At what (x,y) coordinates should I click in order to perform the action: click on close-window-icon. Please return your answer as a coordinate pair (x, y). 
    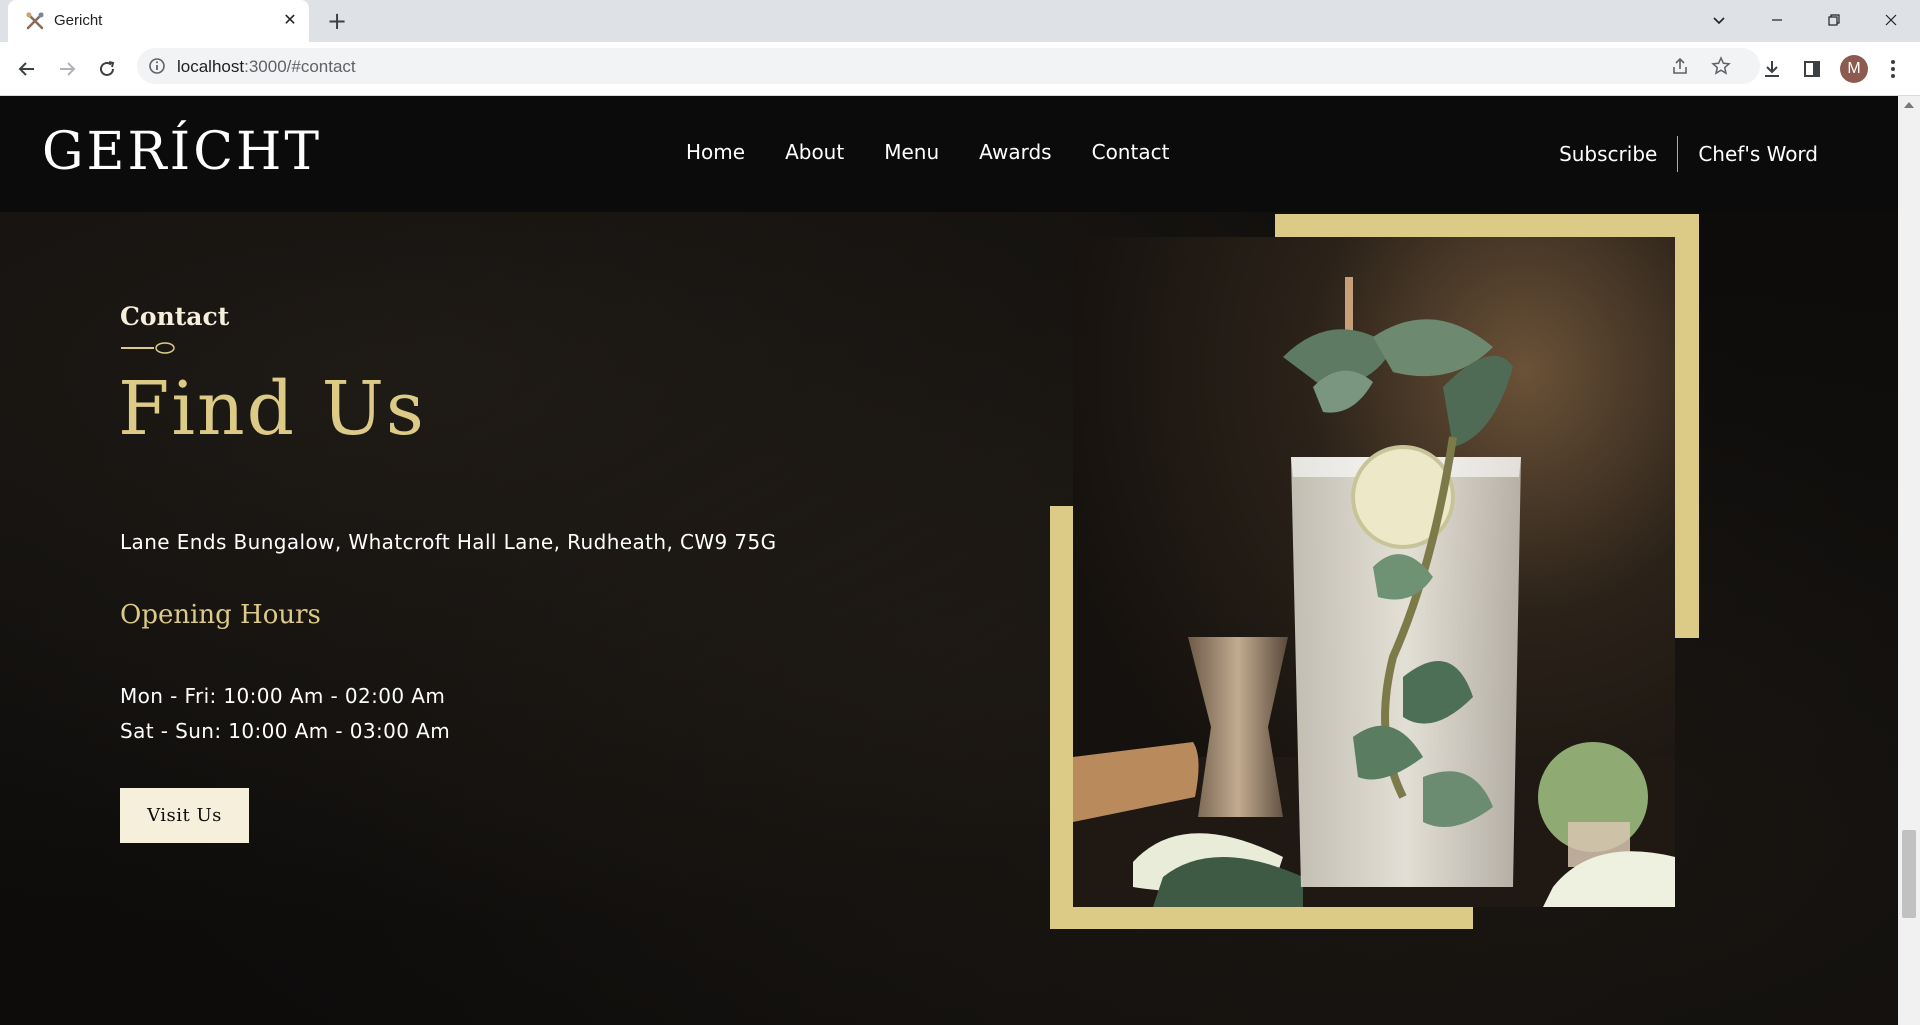
    Looking at the image, I should click on (1891, 20).